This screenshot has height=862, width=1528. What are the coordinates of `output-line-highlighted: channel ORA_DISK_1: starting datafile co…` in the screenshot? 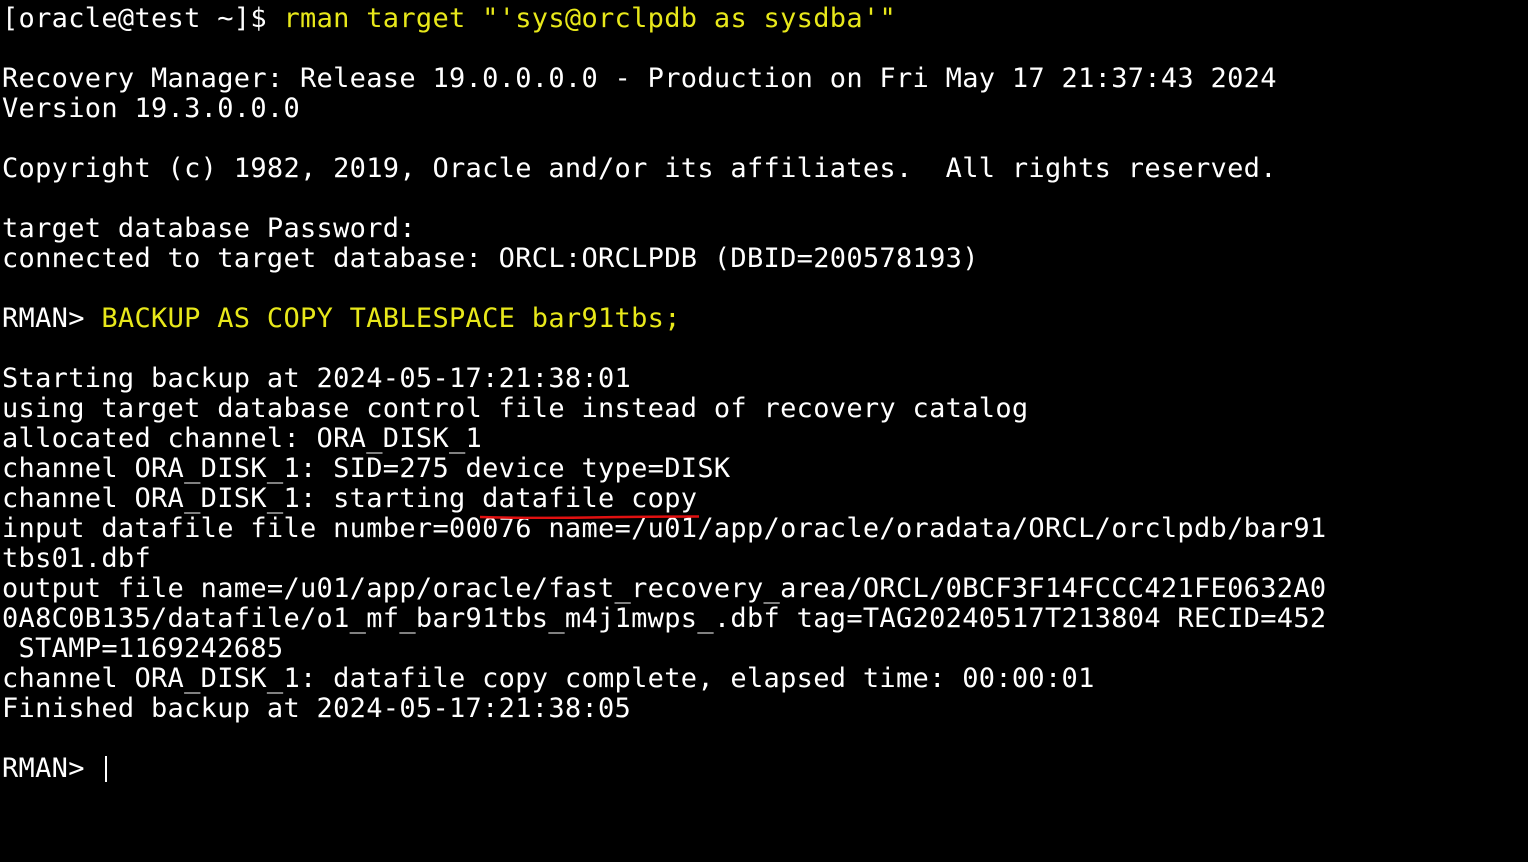 It's located at (765, 501).